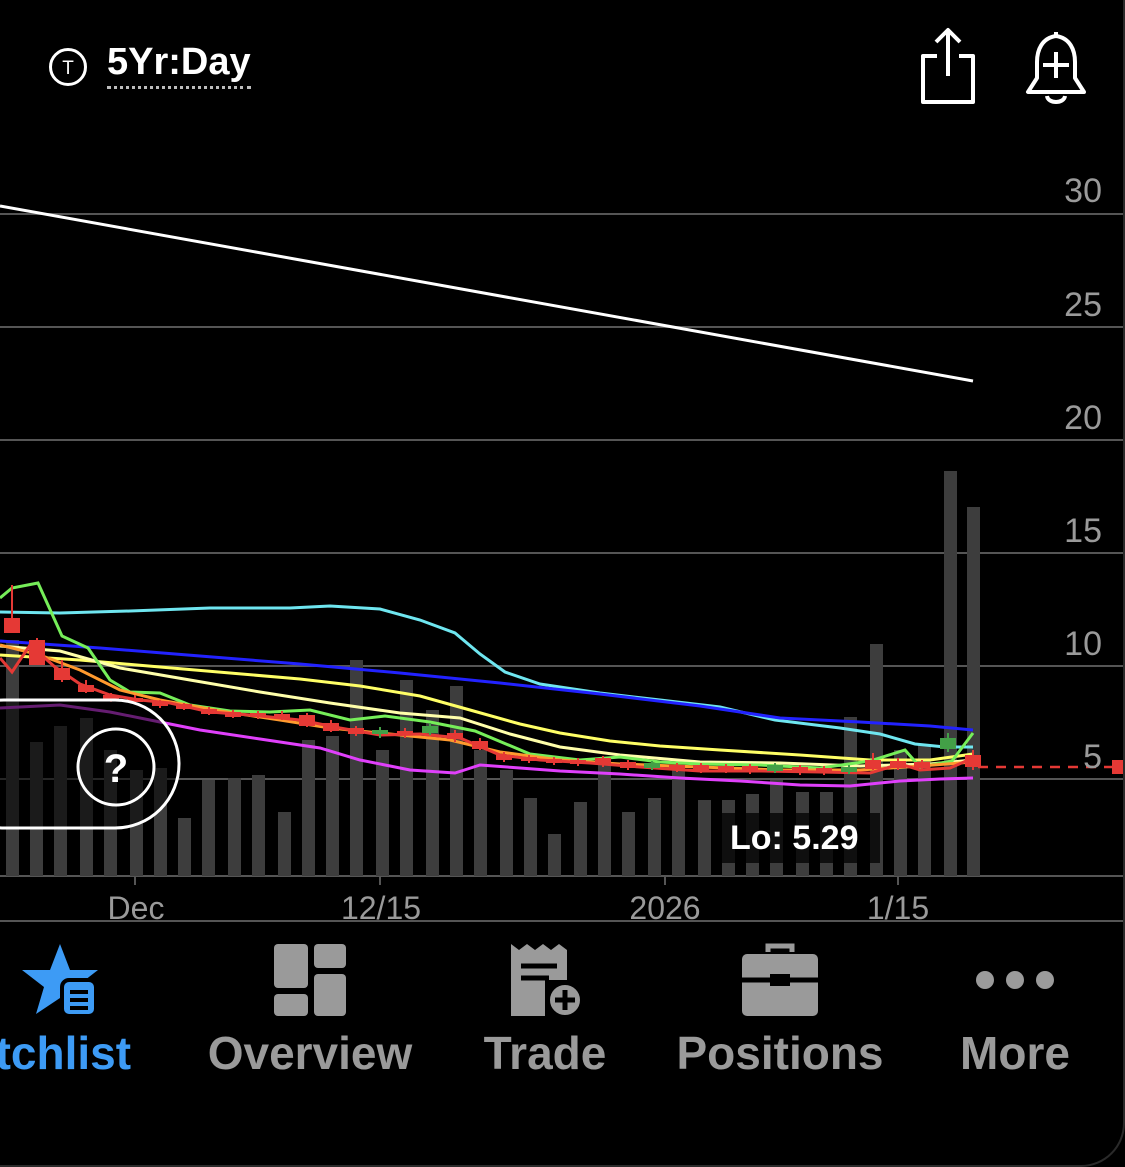  I want to click on tab-label: More, so click(1015, 1053).